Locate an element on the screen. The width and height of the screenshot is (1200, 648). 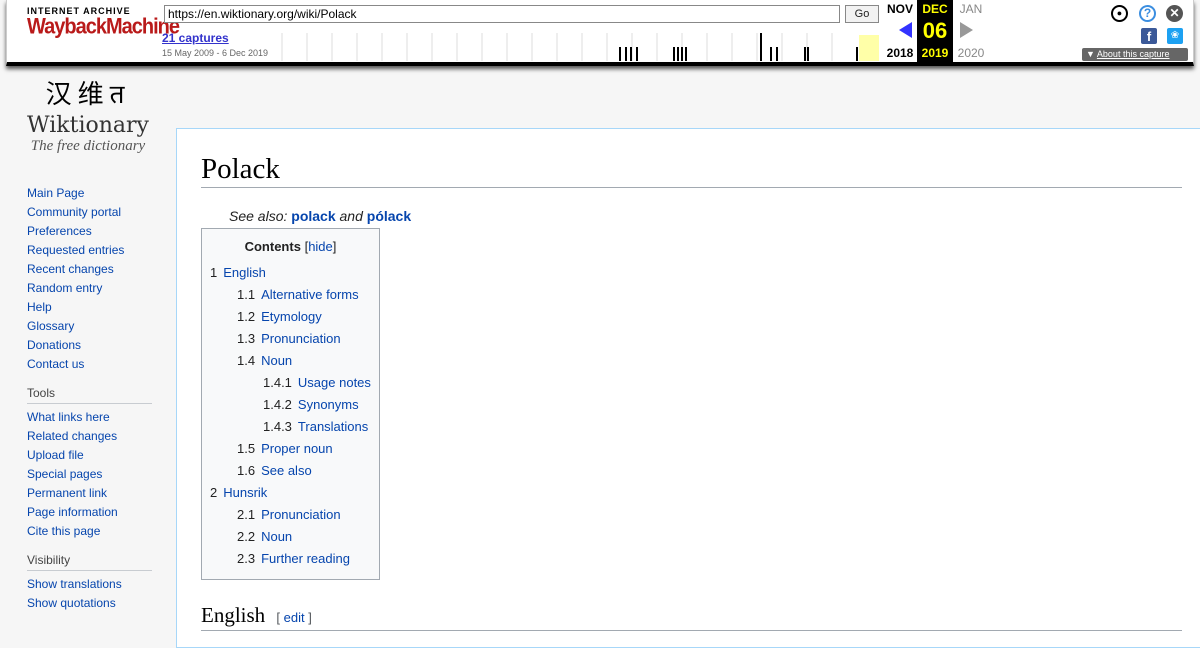
toc-item: 2 Hunsrik is located at coordinates (290, 493).